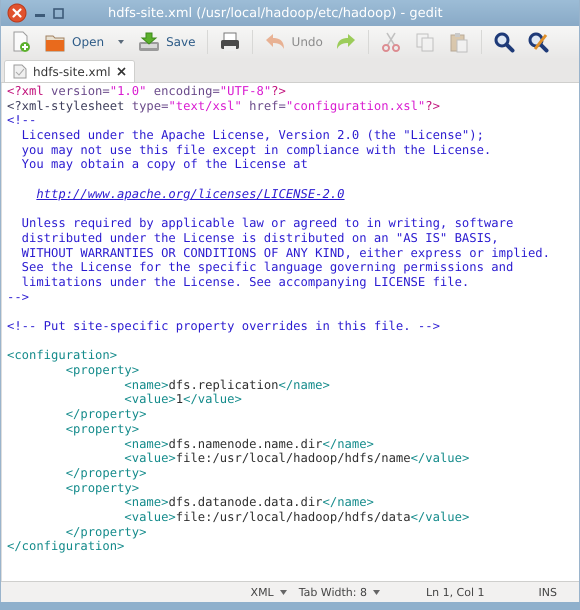  What do you see at coordinates (285, 253) in the screenshot?
I see `code-line: WITHOUT WARRANTIES OR CONDITIONS OF ANY KIND, either express or implied.` at bounding box center [285, 253].